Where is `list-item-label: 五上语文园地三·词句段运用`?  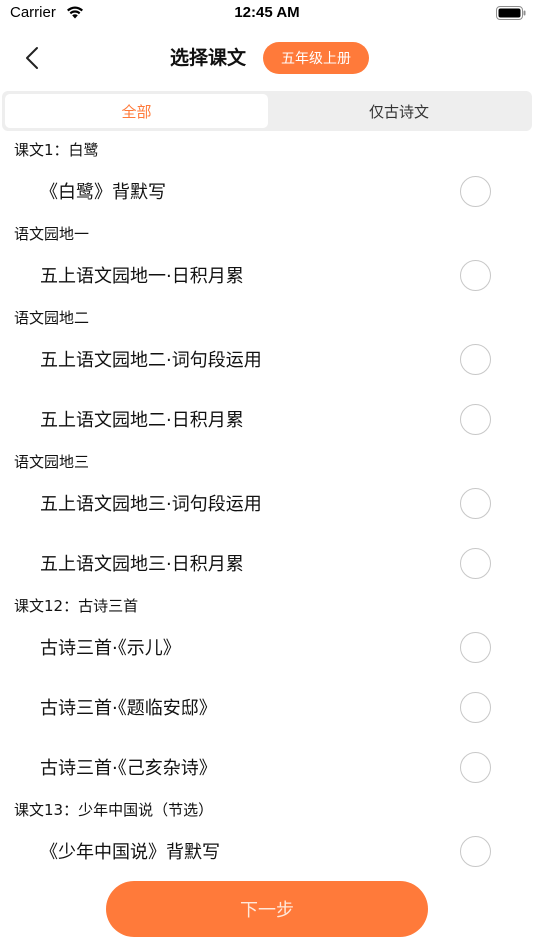
list-item-label: 五上语文园地三·词句段运用 is located at coordinates (151, 504).